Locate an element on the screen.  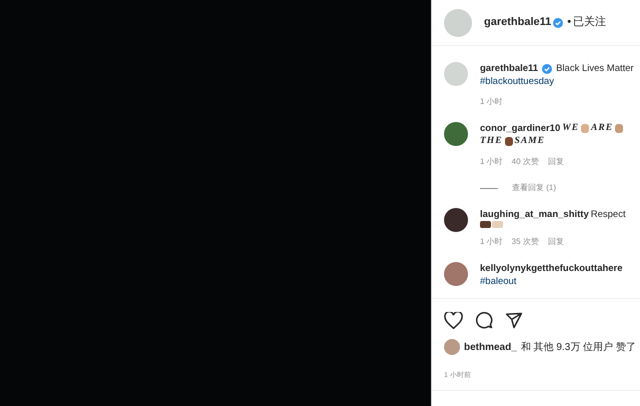
username-link: laughing_at_man_shitty is located at coordinates (534, 214).